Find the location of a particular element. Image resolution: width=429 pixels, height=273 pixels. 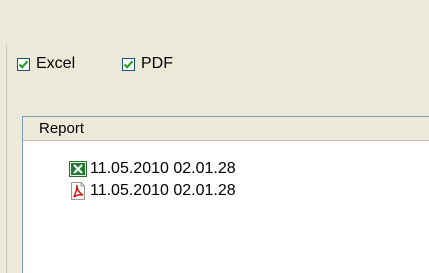

pdf-checkbox-box is located at coordinates (128, 64).